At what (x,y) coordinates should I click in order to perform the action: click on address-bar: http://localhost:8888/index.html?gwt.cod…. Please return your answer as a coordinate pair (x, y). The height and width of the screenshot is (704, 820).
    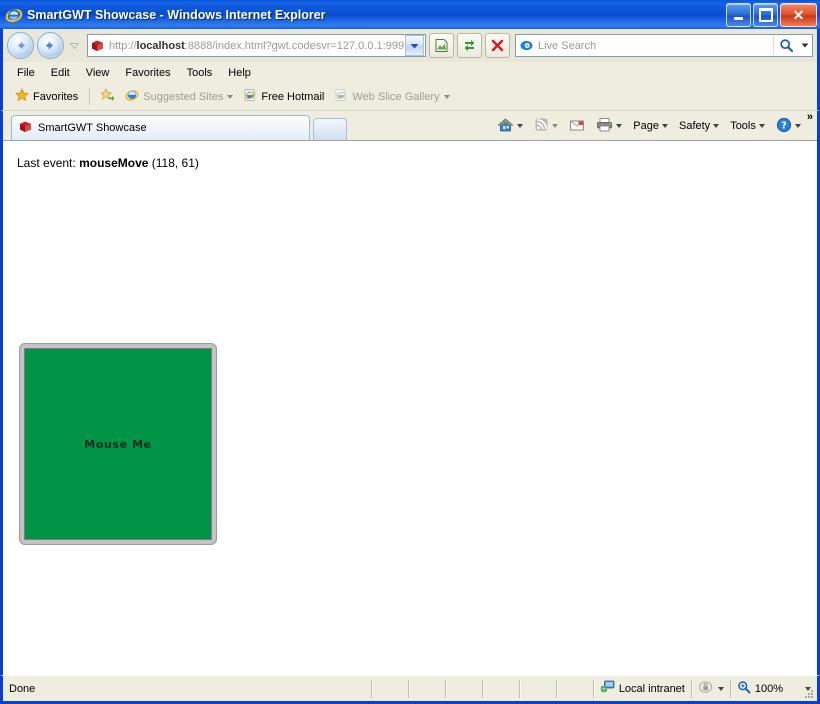
    Looking at the image, I should click on (256, 45).